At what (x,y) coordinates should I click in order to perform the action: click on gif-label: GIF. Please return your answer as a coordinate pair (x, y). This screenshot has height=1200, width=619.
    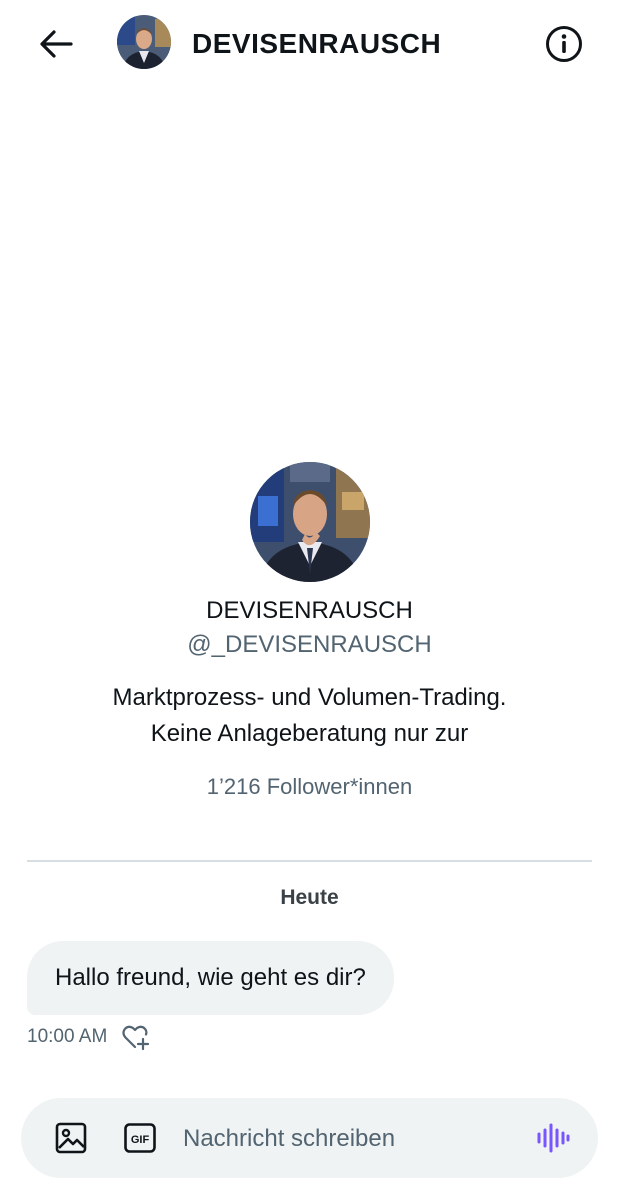
    Looking at the image, I should click on (140, 1140).